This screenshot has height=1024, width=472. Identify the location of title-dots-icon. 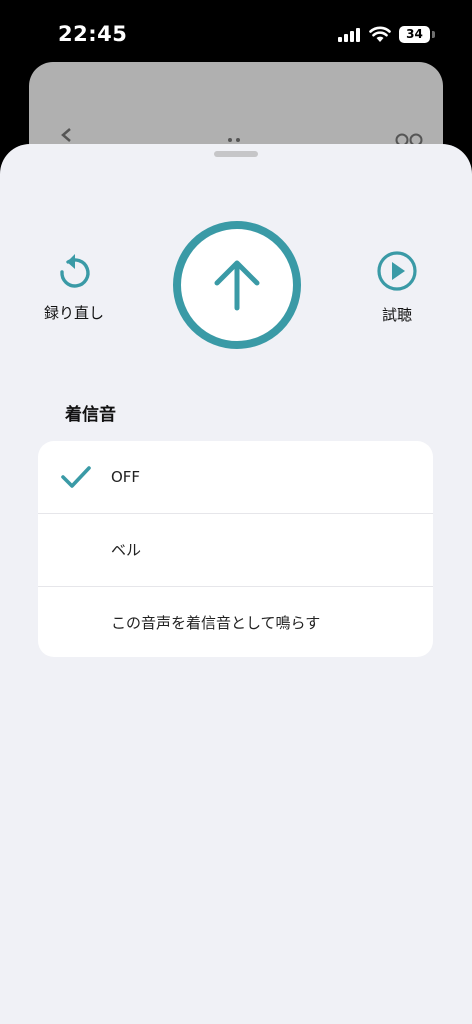
(234, 140).